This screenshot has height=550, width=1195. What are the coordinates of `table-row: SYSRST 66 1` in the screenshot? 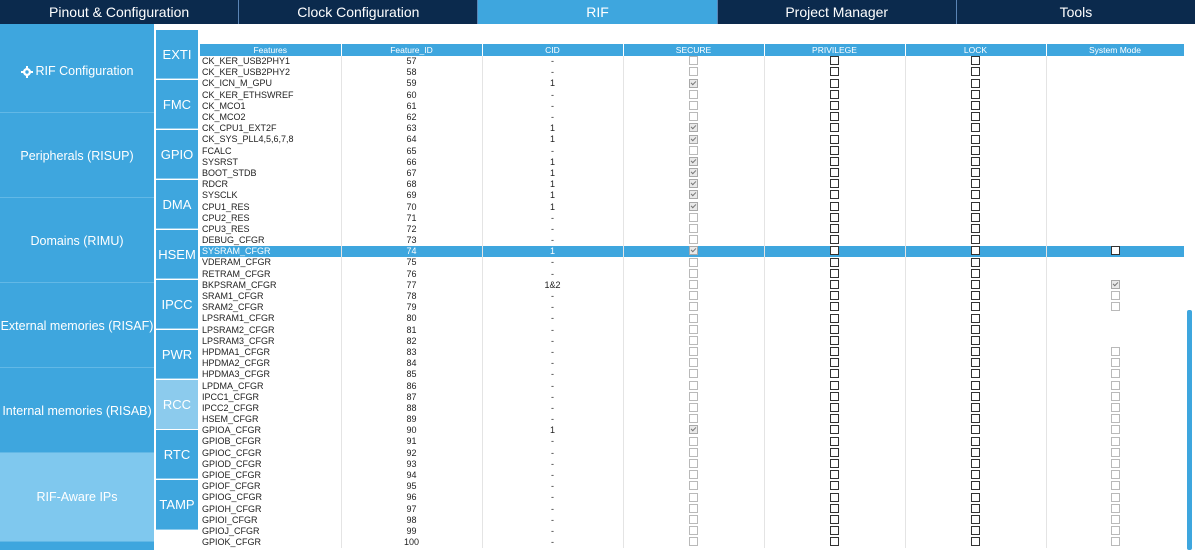 It's located at (692, 162).